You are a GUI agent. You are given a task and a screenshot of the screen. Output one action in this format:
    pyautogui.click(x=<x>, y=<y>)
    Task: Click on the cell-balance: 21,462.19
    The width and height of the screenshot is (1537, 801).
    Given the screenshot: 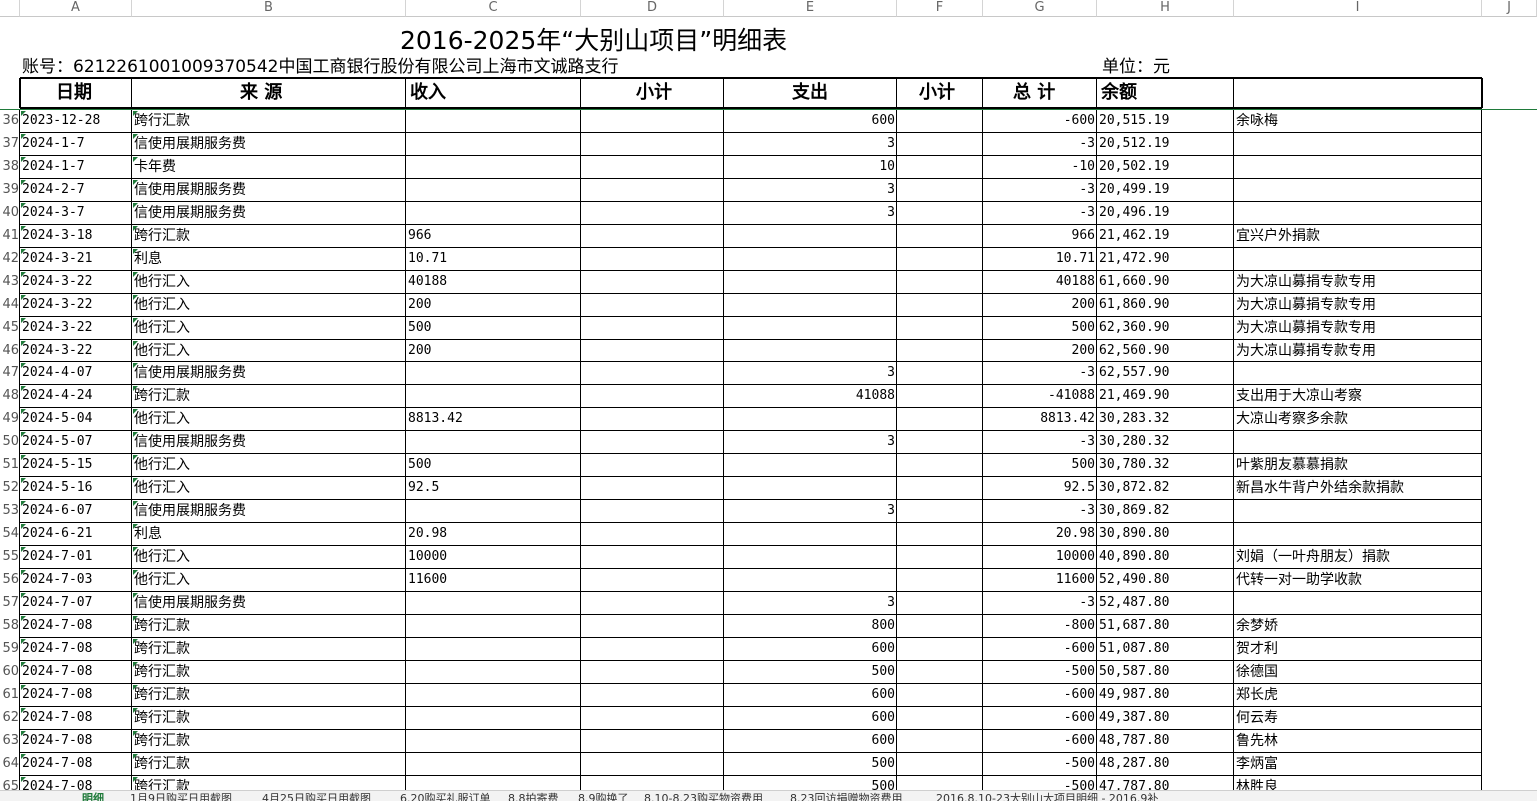 What is the action you would take?
    pyautogui.click(x=1165, y=236)
    